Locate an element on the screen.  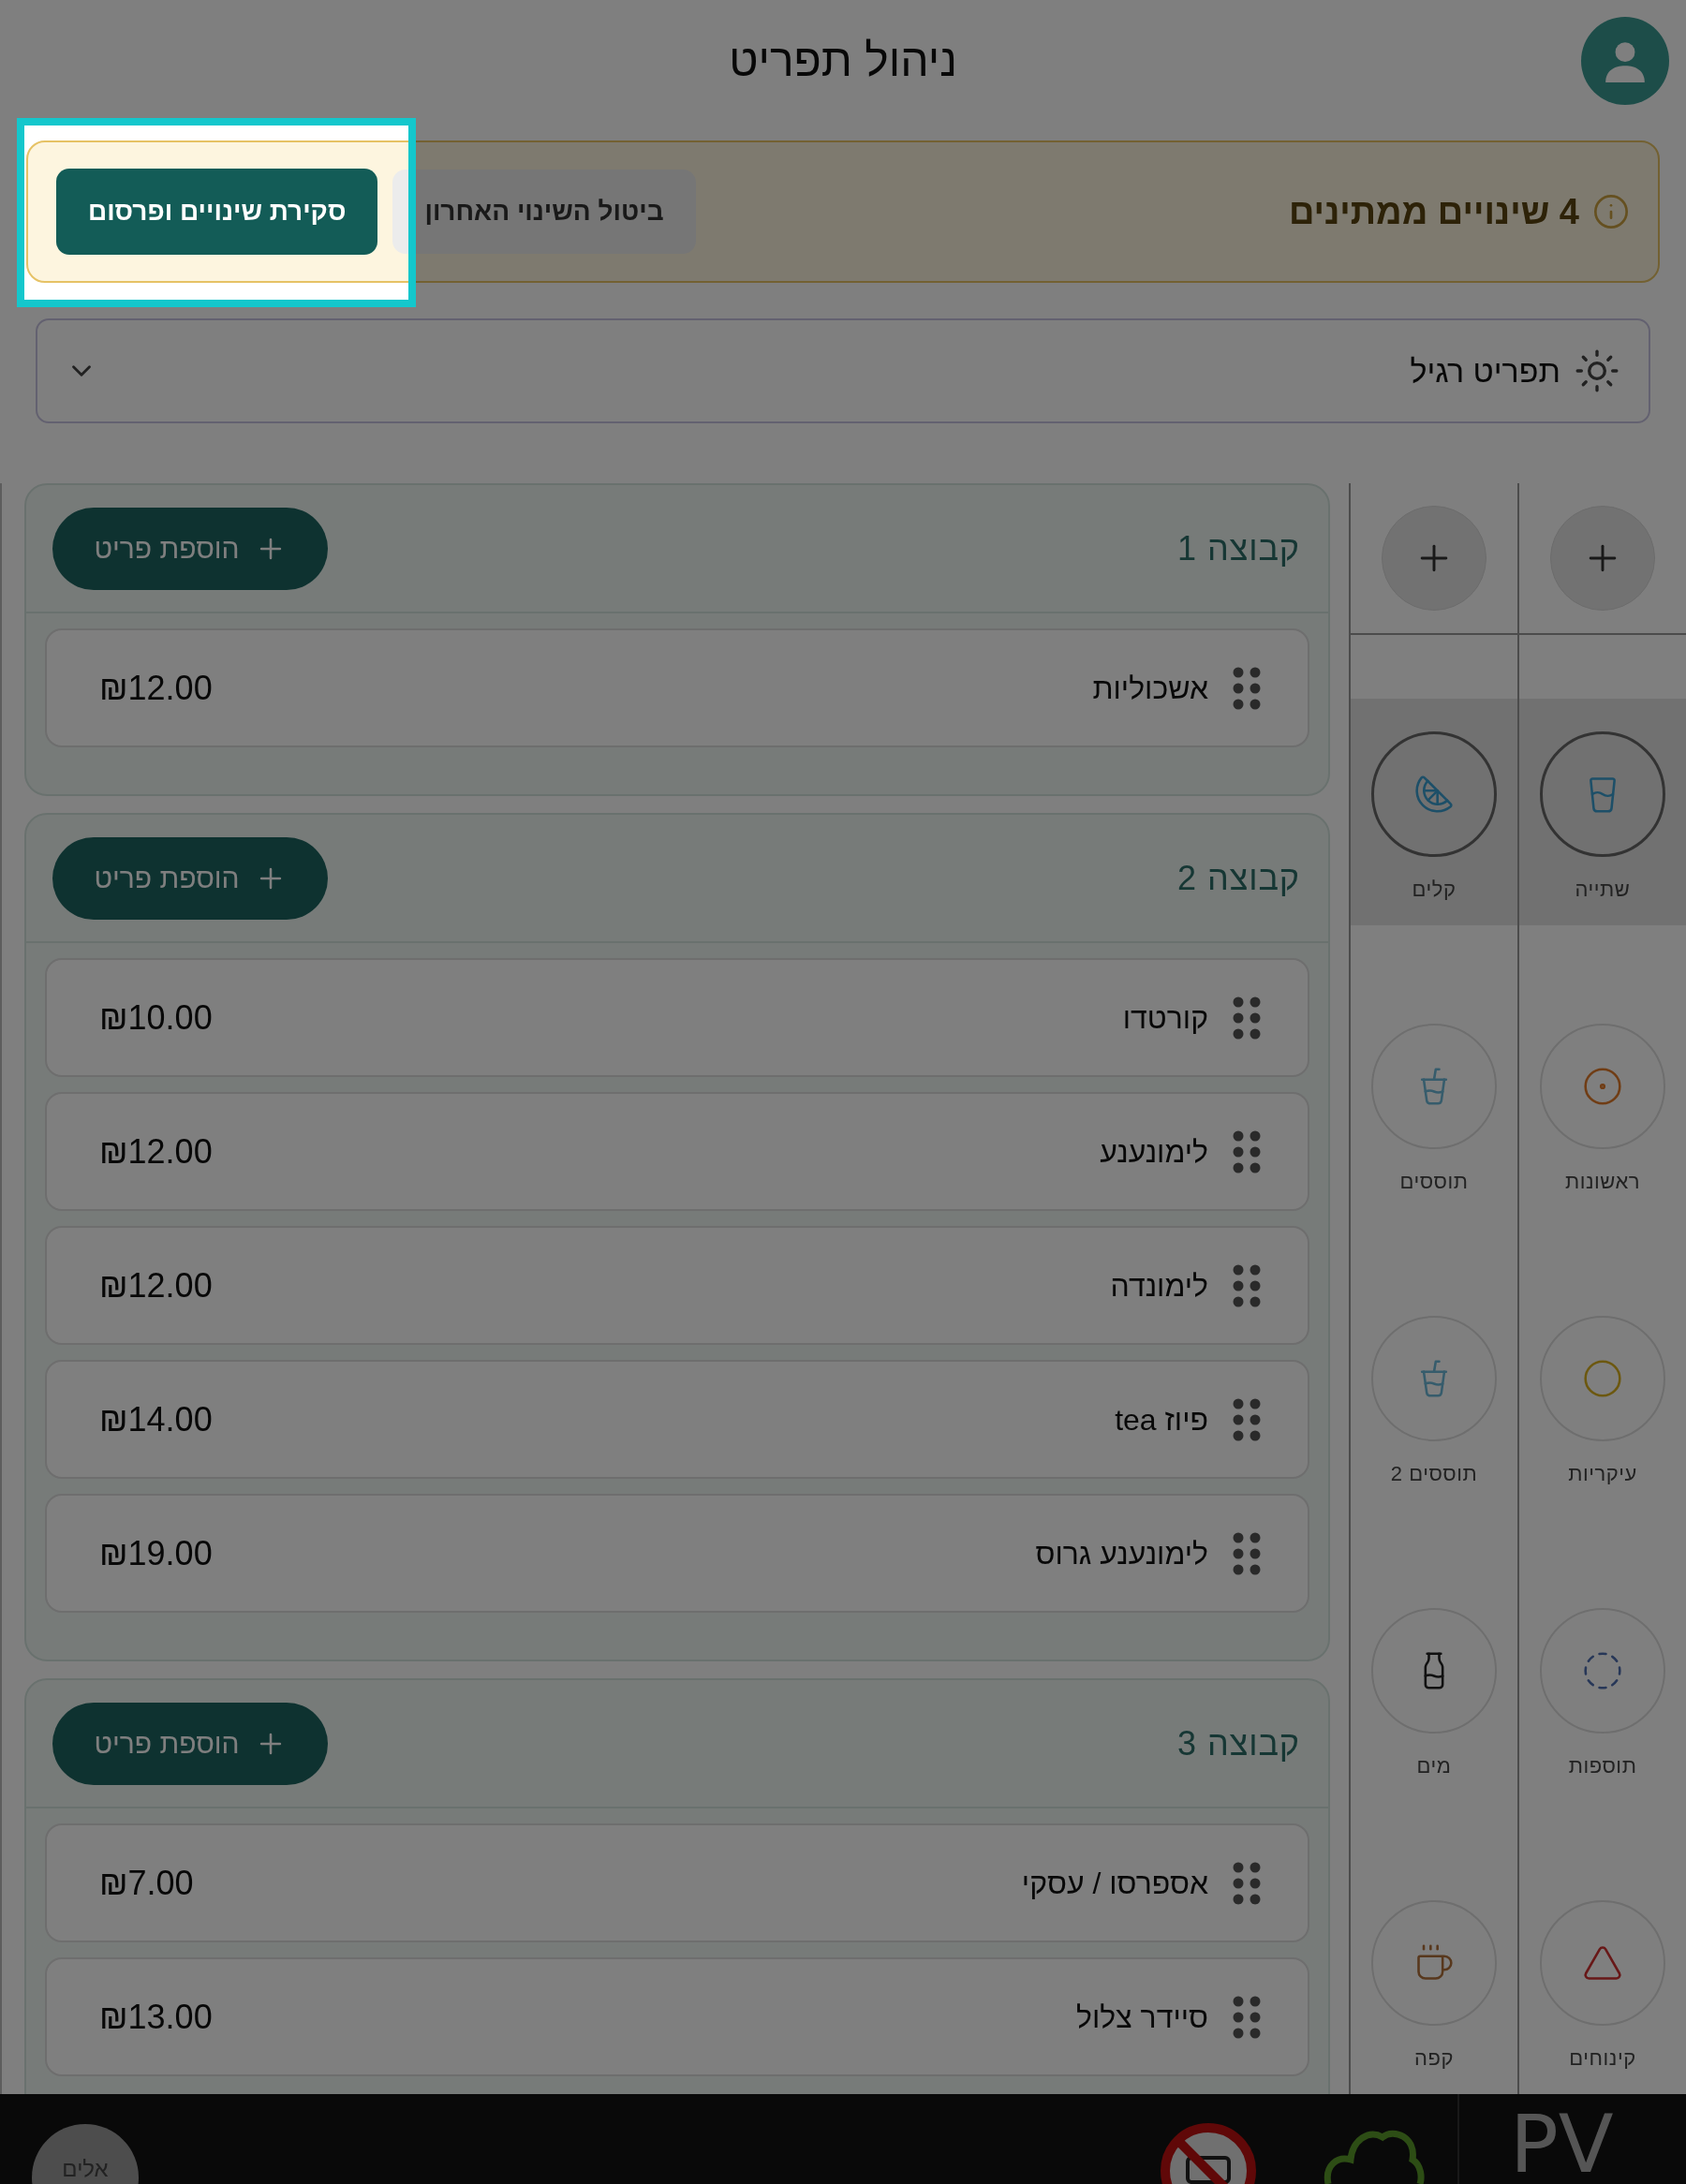
category-tile: ראשונות is located at coordinates (1602, 1104).